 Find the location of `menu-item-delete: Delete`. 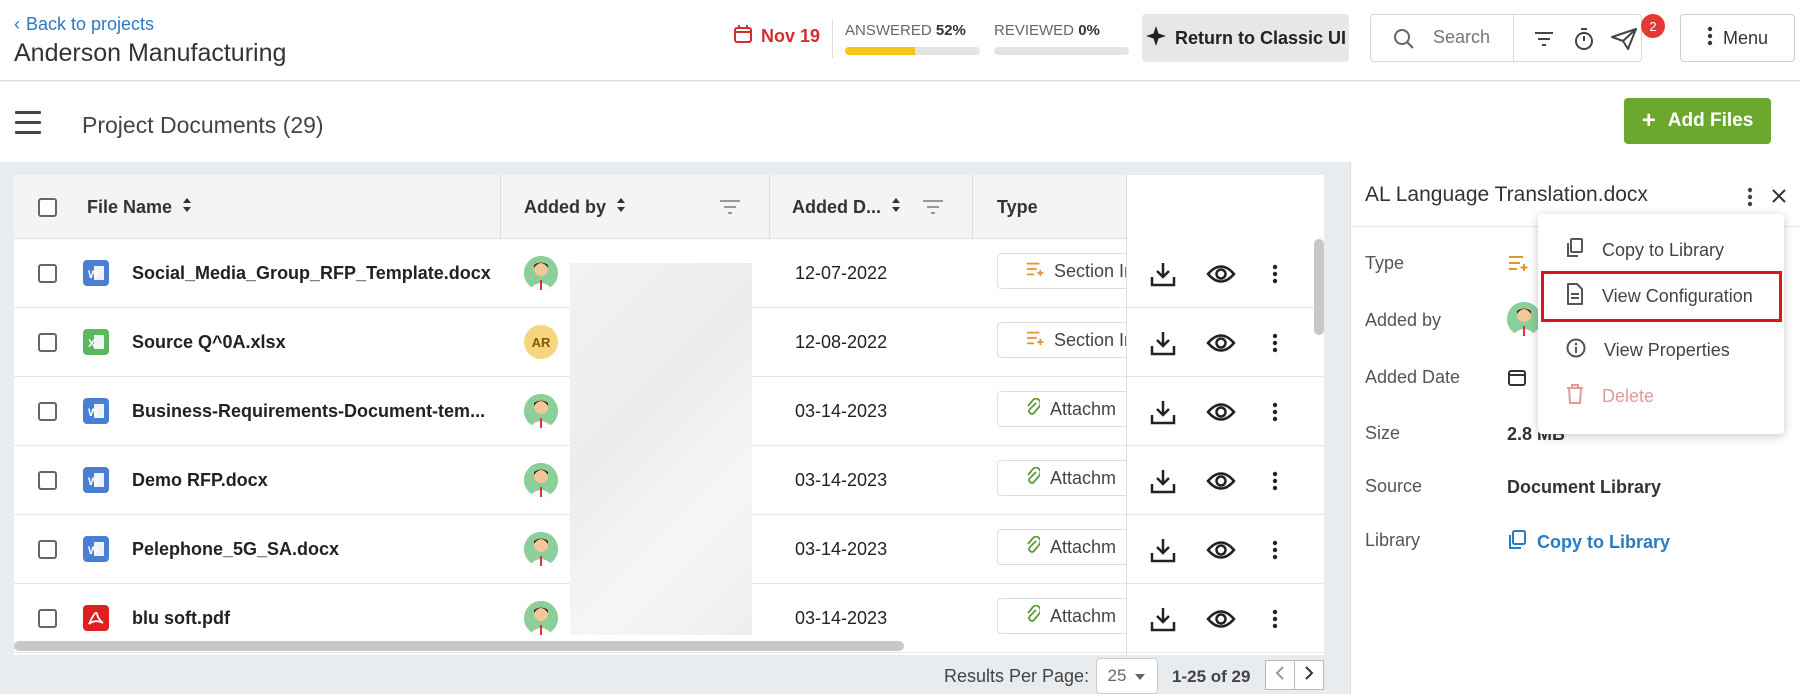

menu-item-delete: Delete is located at coordinates (1661, 396).